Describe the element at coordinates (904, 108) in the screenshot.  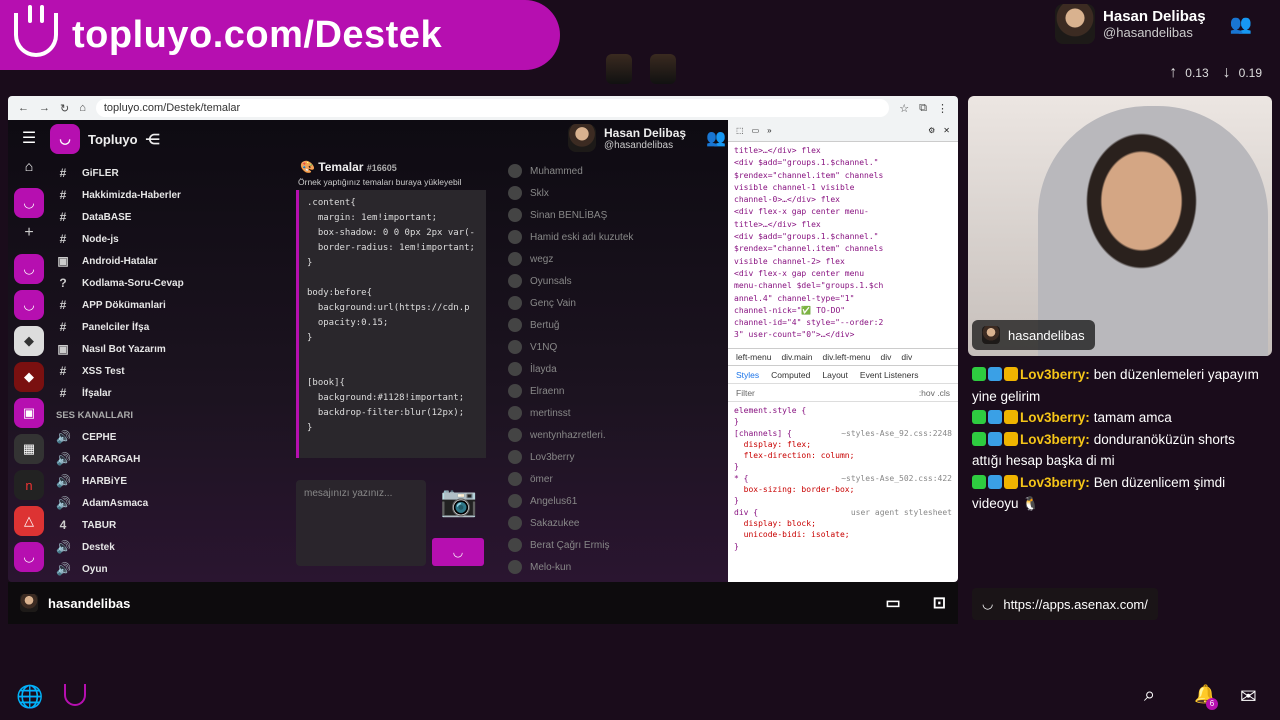
I see `star-icon: ☆` at that location.